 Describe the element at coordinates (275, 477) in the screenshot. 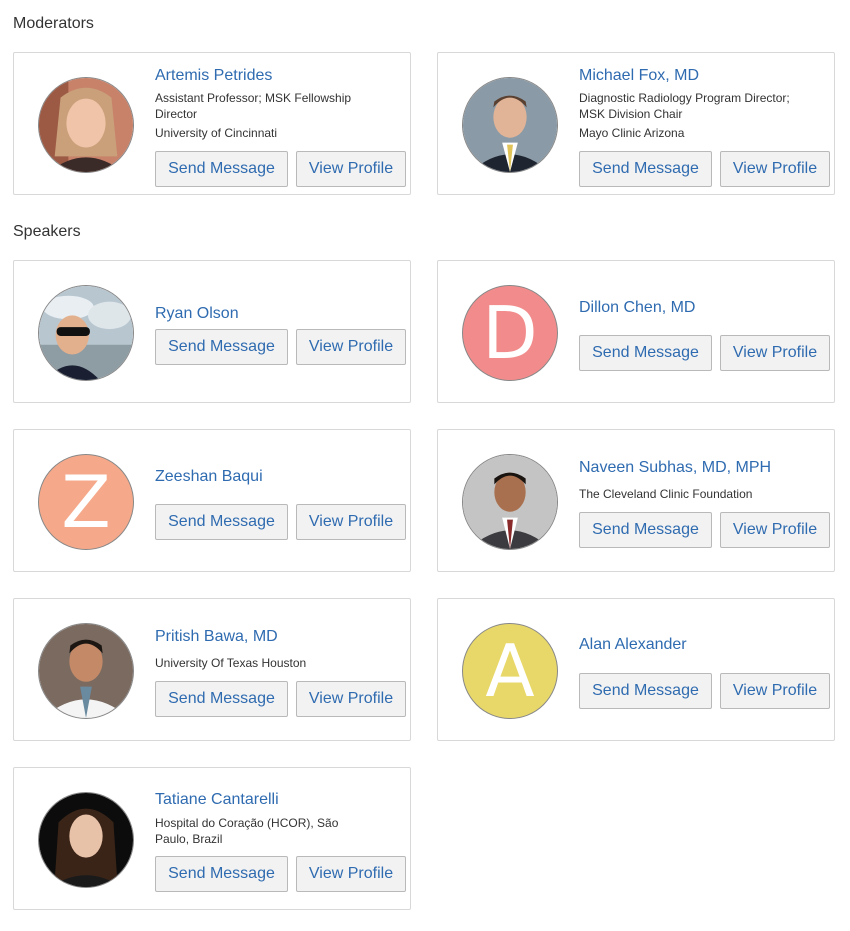

I see `person-name: Zeeshan Baqui` at that location.